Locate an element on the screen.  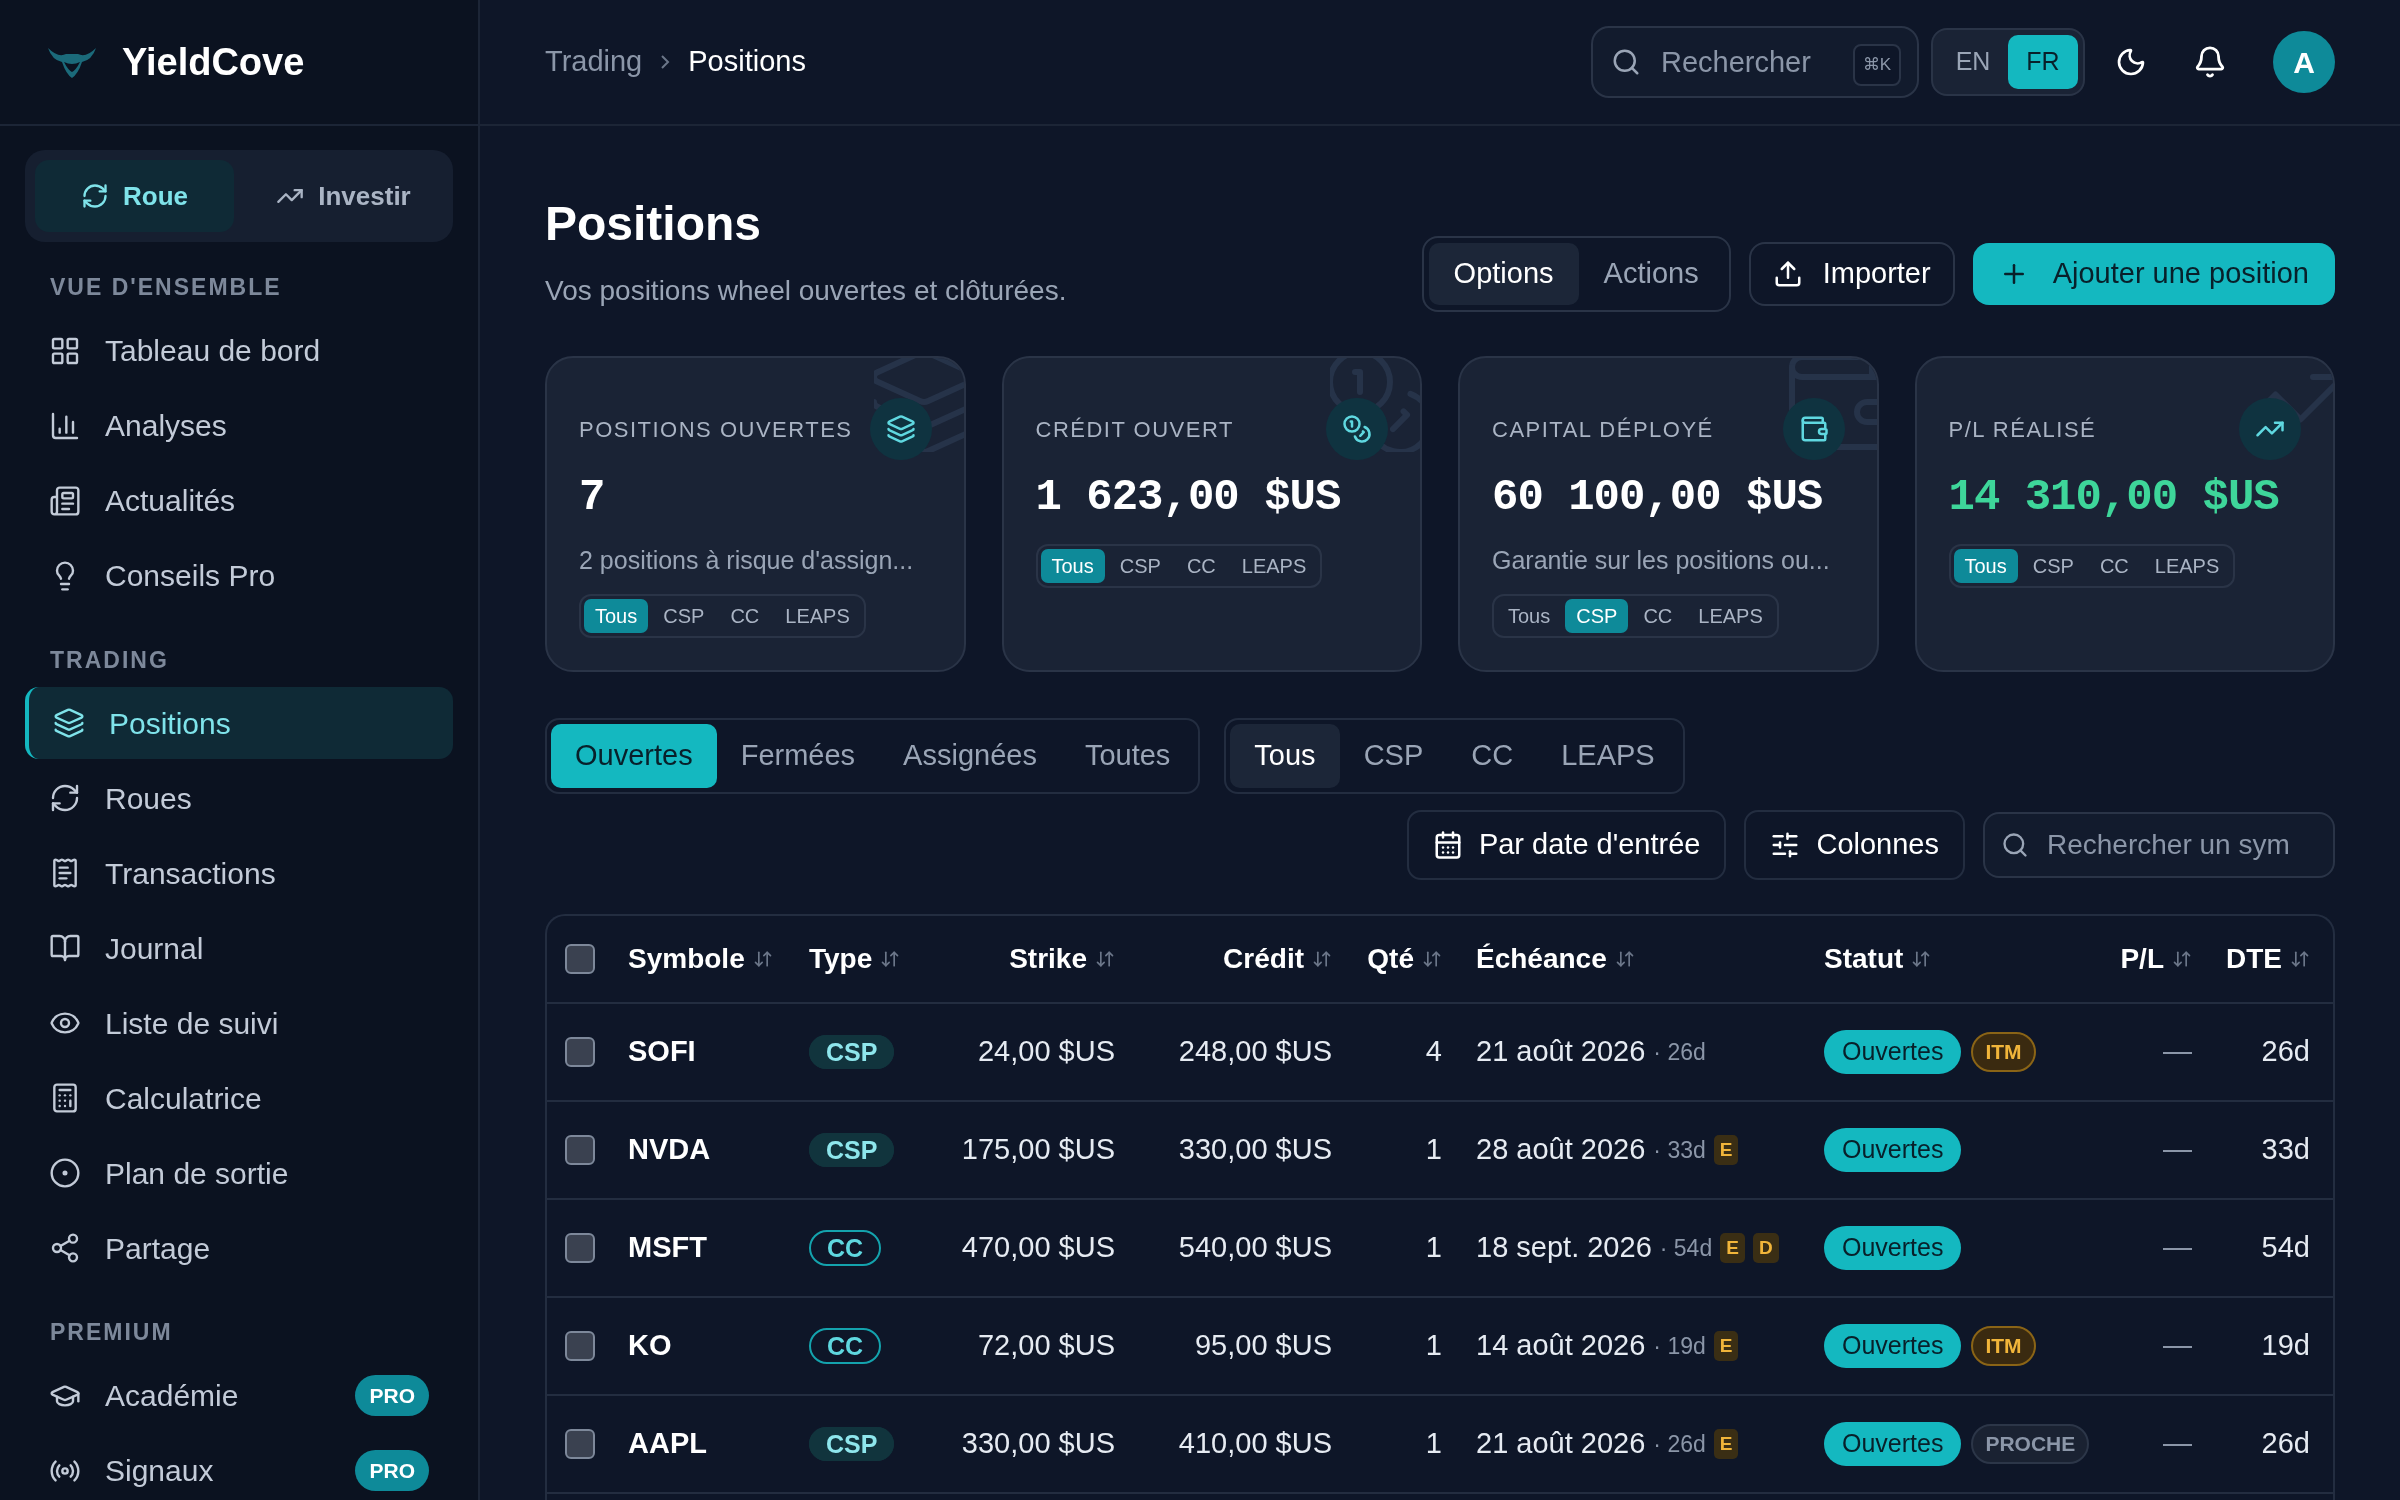
nav-item: Partage is located at coordinates (239, 1248).